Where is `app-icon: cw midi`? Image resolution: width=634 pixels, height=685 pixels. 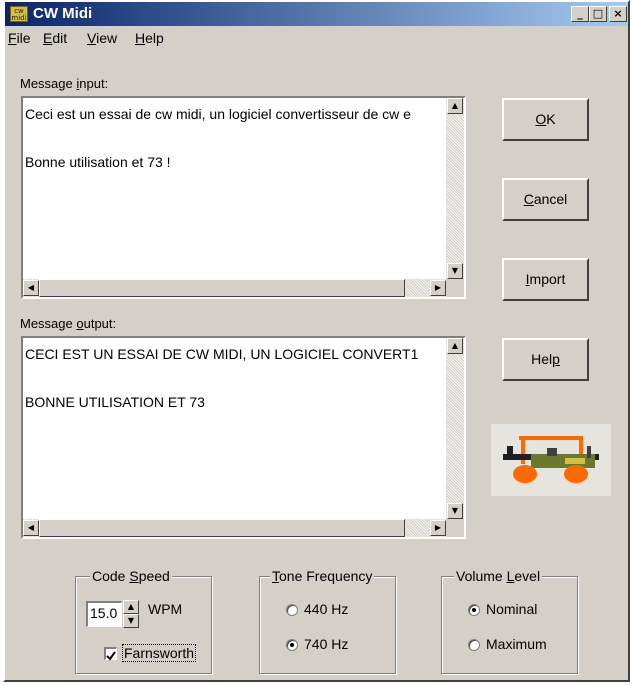 app-icon: cw midi is located at coordinates (19, 14).